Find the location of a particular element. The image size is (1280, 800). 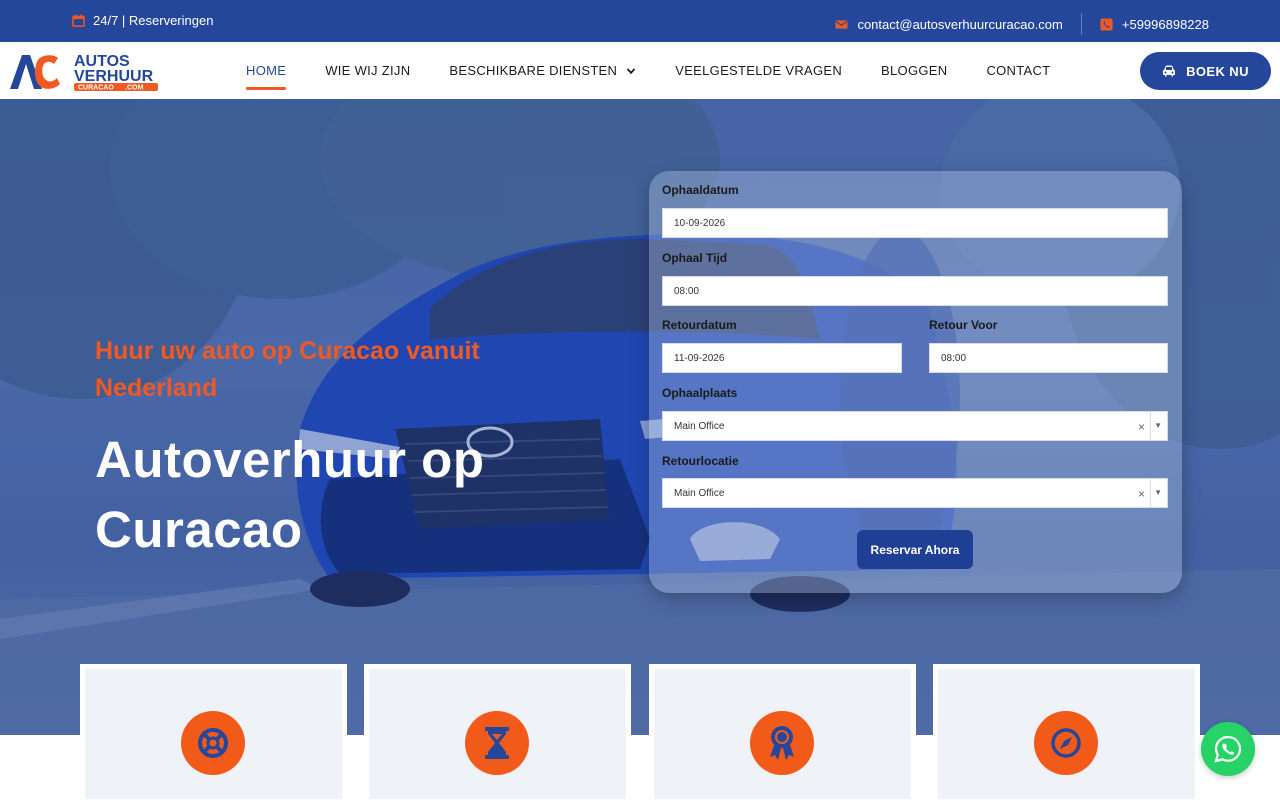

email-text: contact@autosverhuurcuracao.com is located at coordinates (960, 24).